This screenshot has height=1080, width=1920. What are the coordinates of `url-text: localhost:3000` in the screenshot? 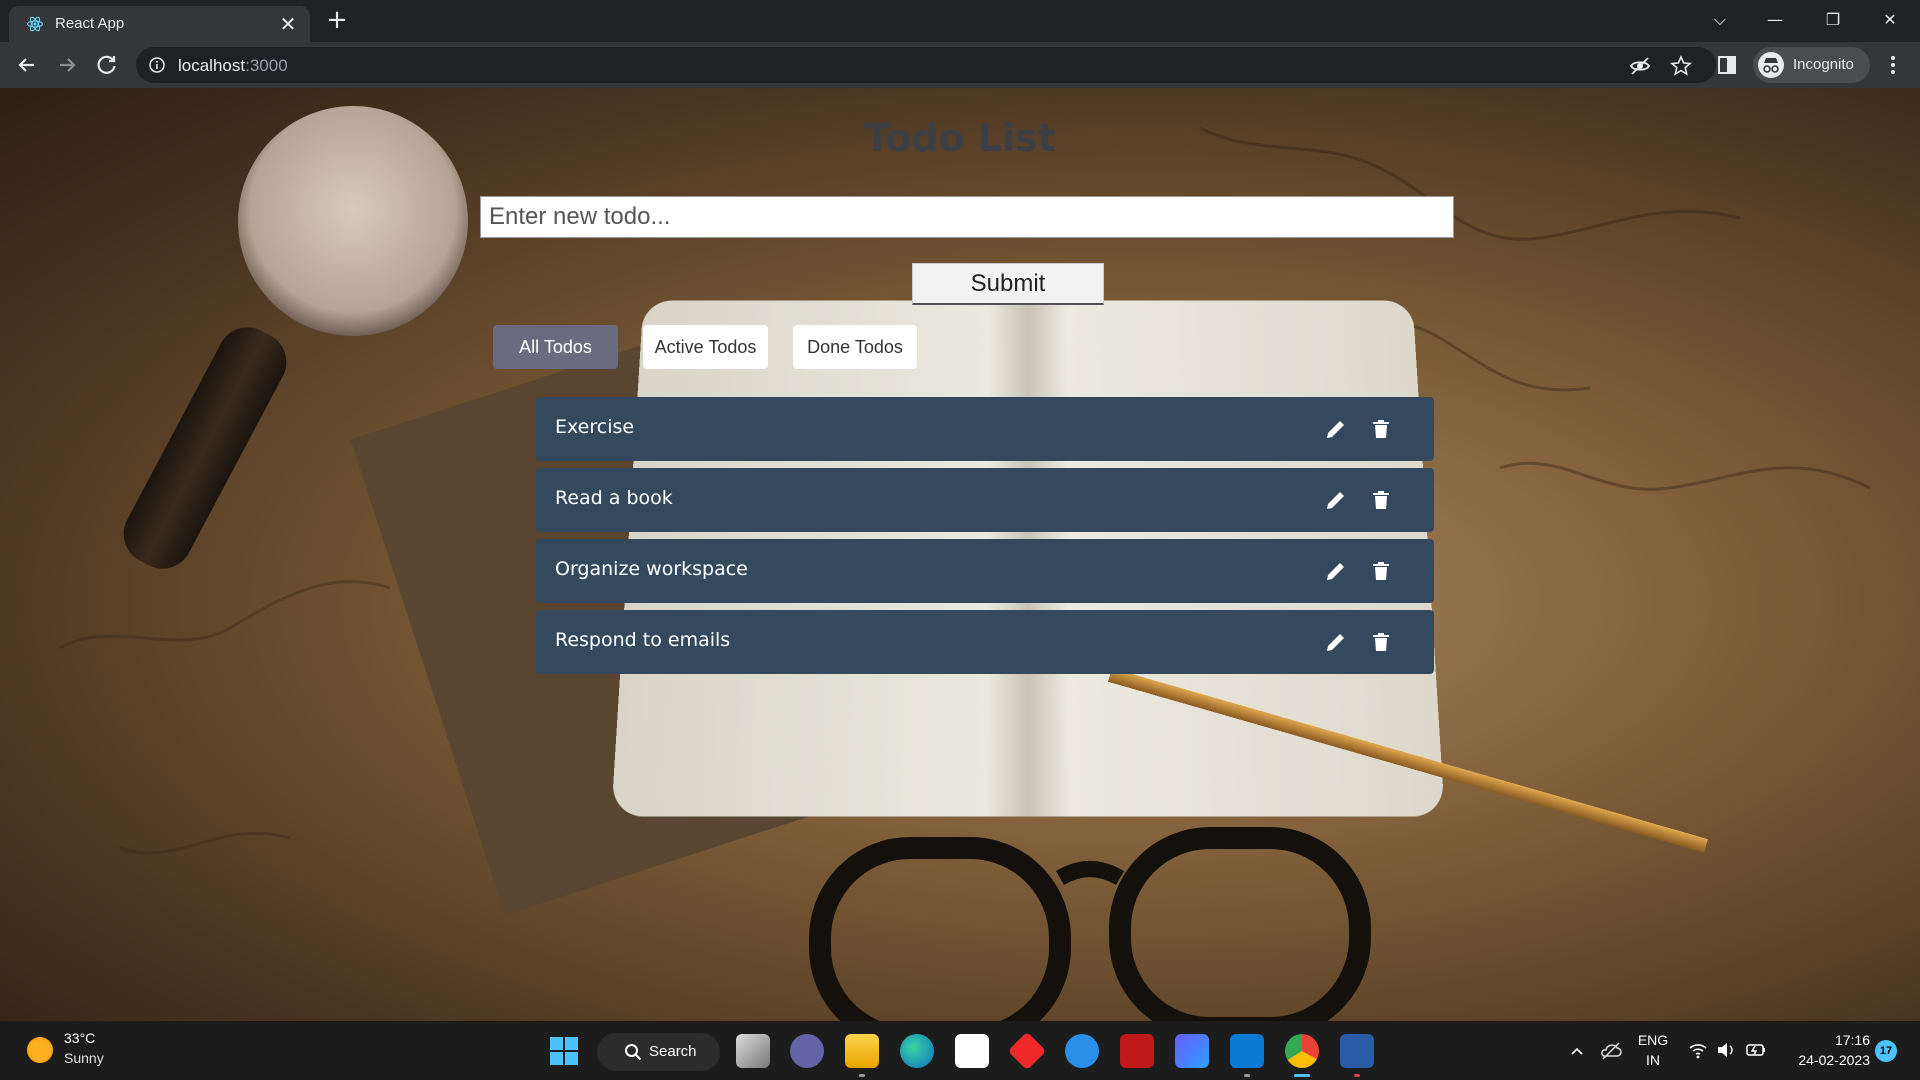 It's located at (233, 66).